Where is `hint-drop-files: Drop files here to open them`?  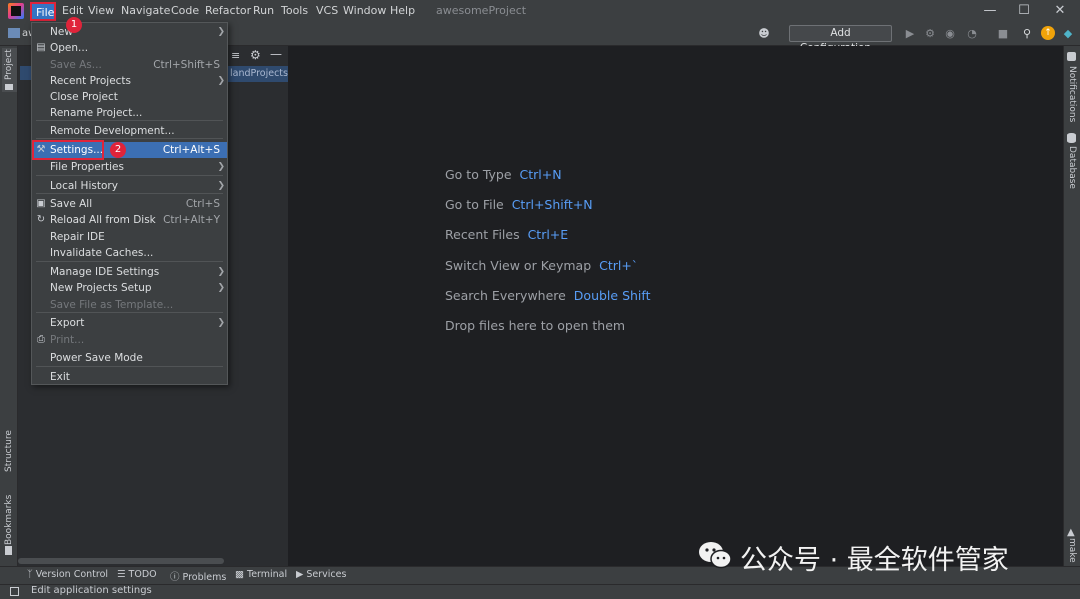 hint-drop-files: Drop files here to open them is located at coordinates (535, 325).